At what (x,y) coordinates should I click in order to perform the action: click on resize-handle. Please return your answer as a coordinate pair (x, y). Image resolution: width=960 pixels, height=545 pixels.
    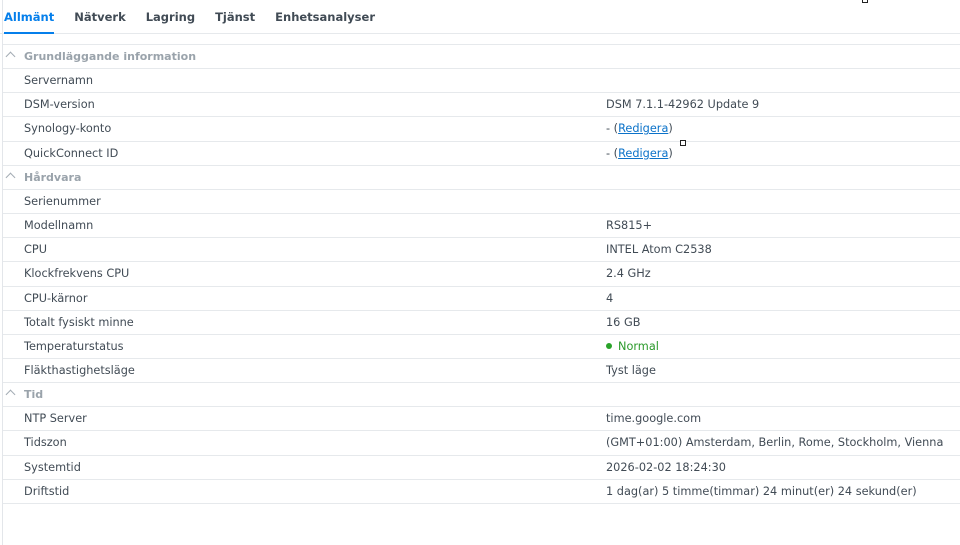
    Looking at the image, I should click on (683, 143).